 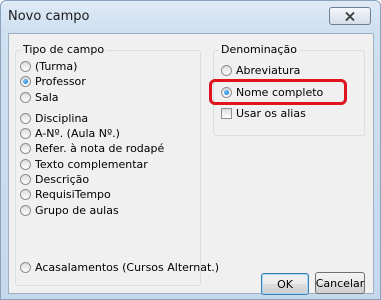 What do you see at coordinates (271, 113) in the screenshot?
I see `checkbox-label: Usar os alias` at bounding box center [271, 113].